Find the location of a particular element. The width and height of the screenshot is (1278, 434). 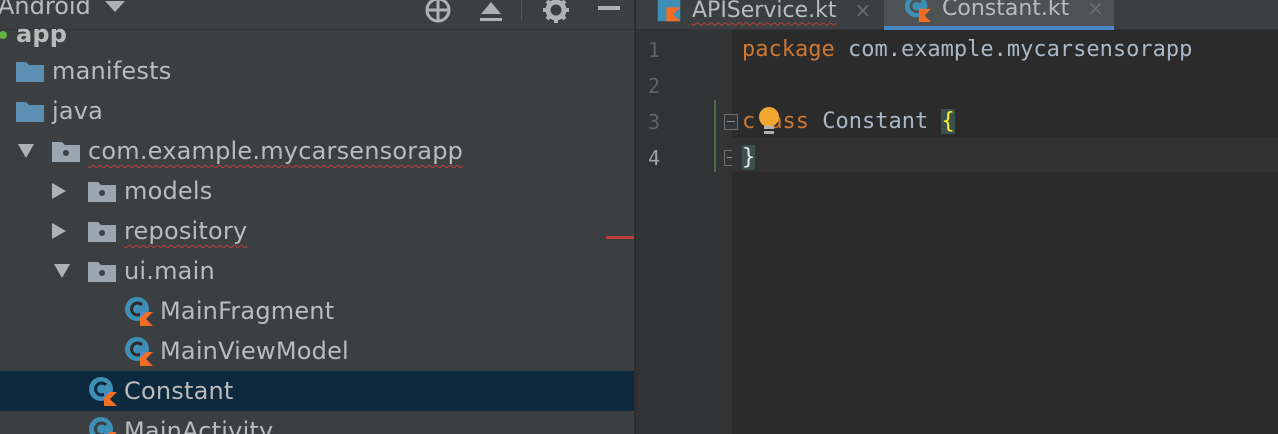

line-number: 4 is located at coordinates (653, 158).